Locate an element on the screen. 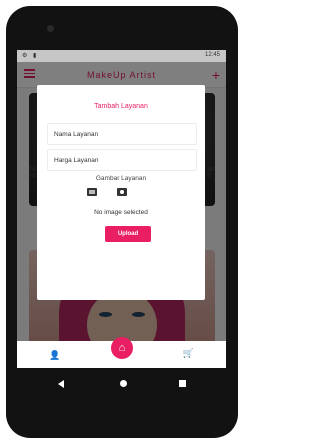 Image resolution: width=320 pixels, height=443 pixels. camera-icon is located at coordinates (122, 192).